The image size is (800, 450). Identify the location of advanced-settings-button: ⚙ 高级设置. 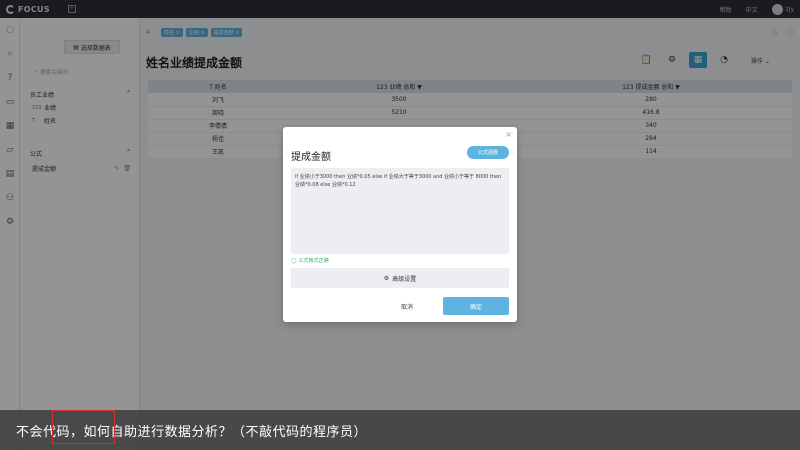
(400, 278).